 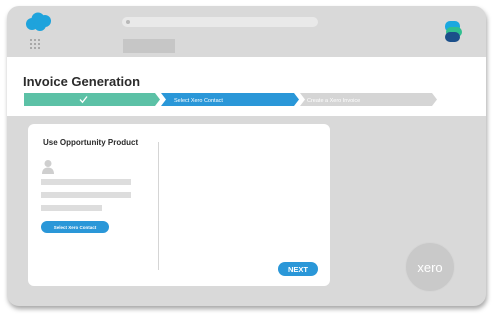 I want to click on global-search-input, so click(x=220, y=22).